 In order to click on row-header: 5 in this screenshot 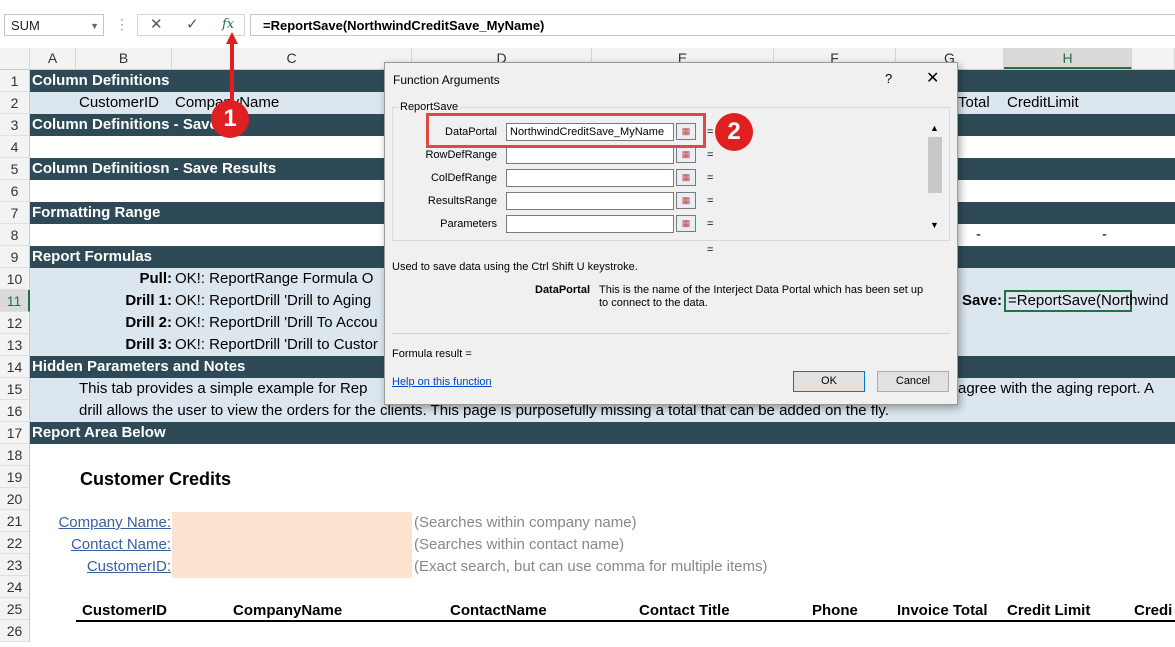, I will do `click(15, 169)`.